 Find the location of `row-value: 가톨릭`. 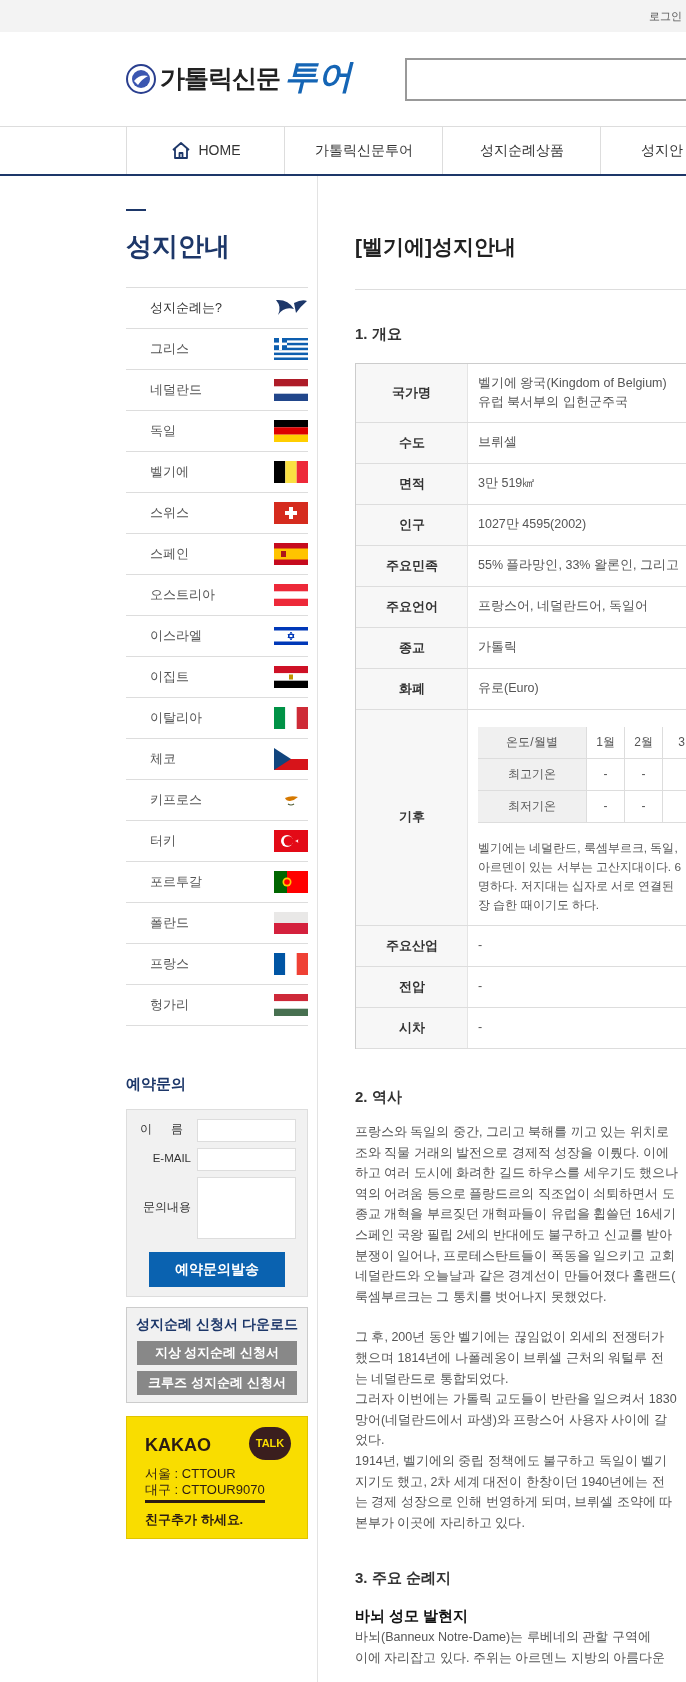

row-value: 가톨릭 is located at coordinates (498, 647).